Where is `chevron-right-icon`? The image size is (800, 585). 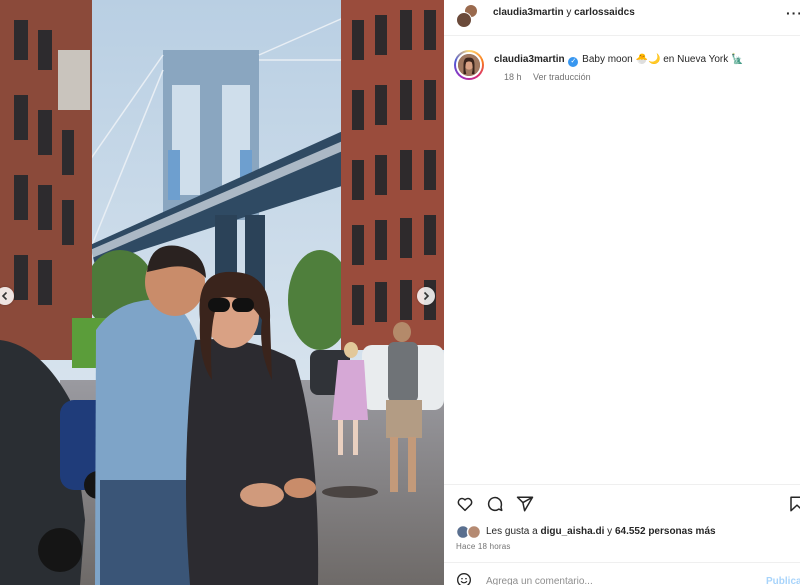 chevron-right-icon is located at coordinates (426, 296).